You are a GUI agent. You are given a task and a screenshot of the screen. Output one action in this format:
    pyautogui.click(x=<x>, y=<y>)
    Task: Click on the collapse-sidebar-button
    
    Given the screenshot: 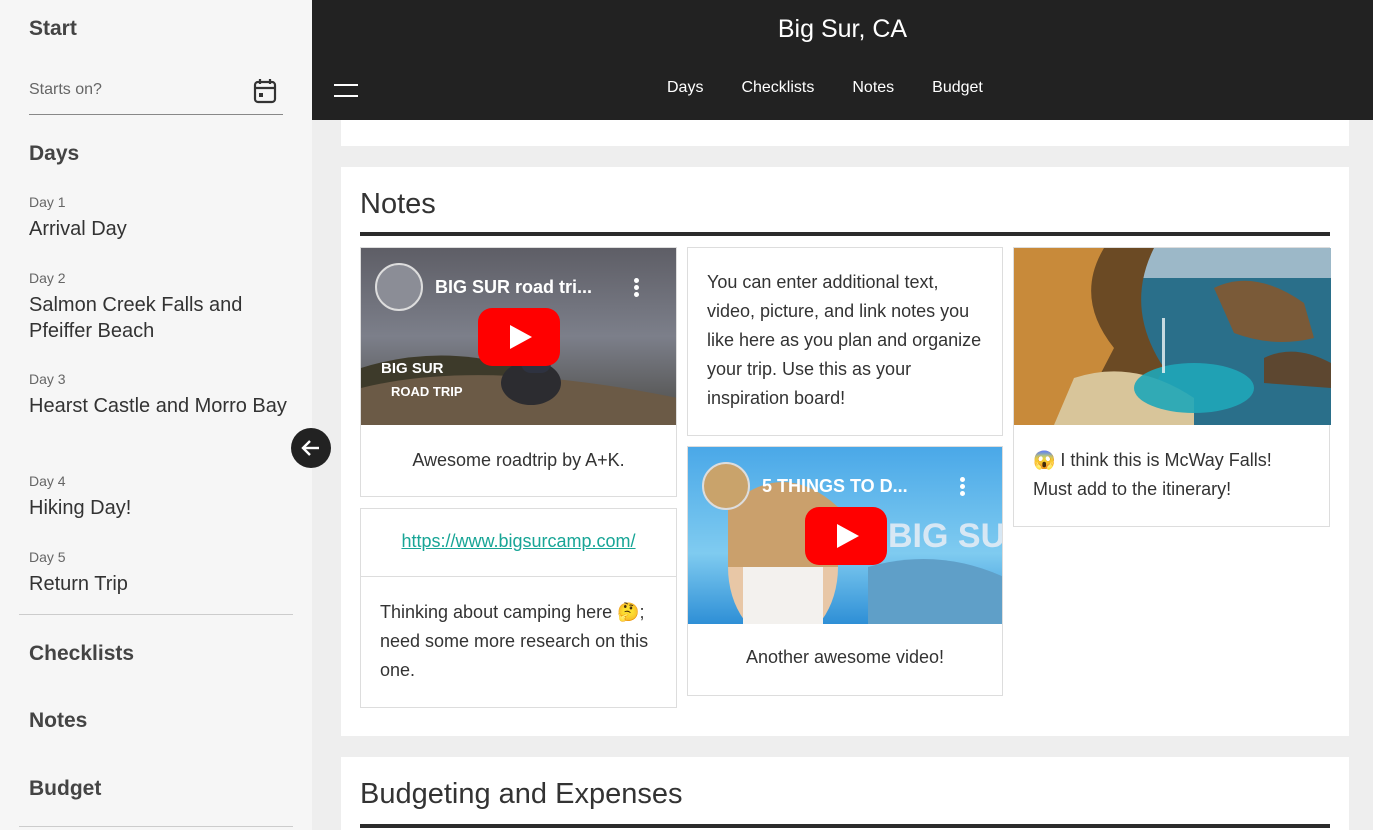 What is the action you would take?
    pyautogui.click(x=311, y=448)
    